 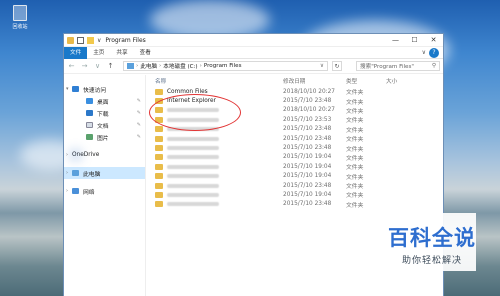 What do you see at coordinates (195, 112) in the screenshot?
I see `highlight-circle` at bounding box center [195, 112].